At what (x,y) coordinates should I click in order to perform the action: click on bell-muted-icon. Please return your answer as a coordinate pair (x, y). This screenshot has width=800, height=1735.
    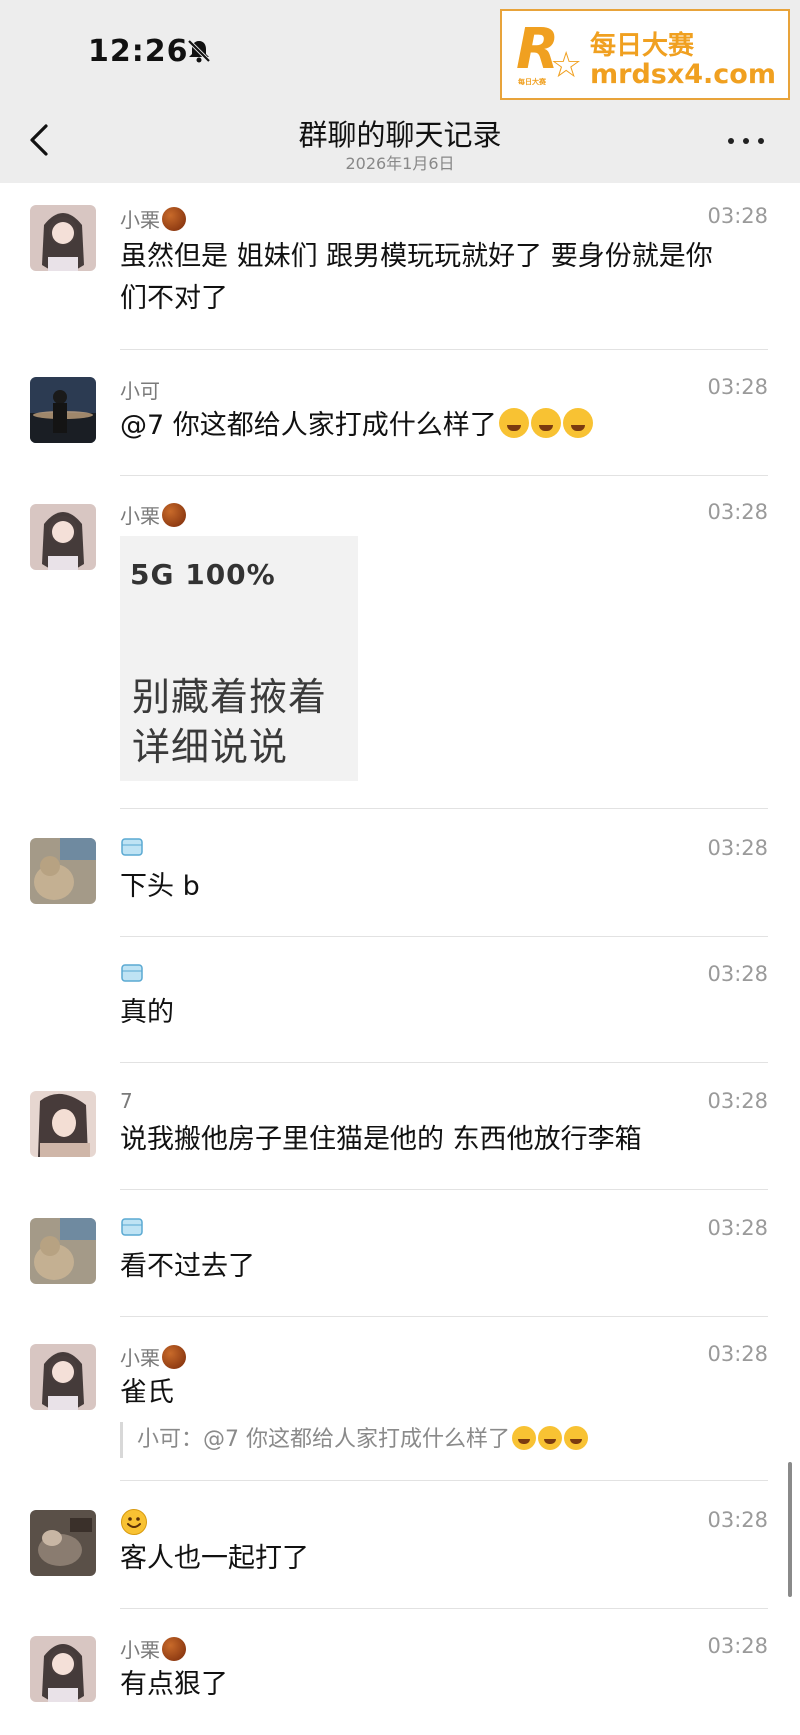
    Looking at the image, I should click on (199, 51).